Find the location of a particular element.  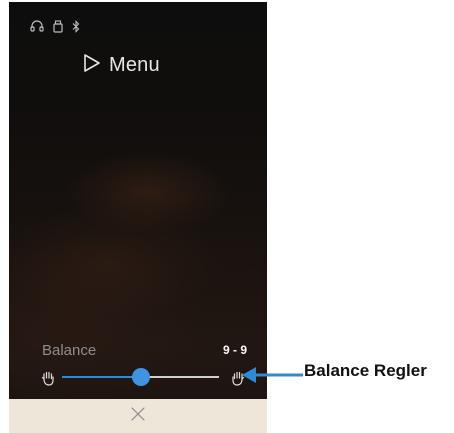

hand-left-icon is located at coordinates (48, 380).